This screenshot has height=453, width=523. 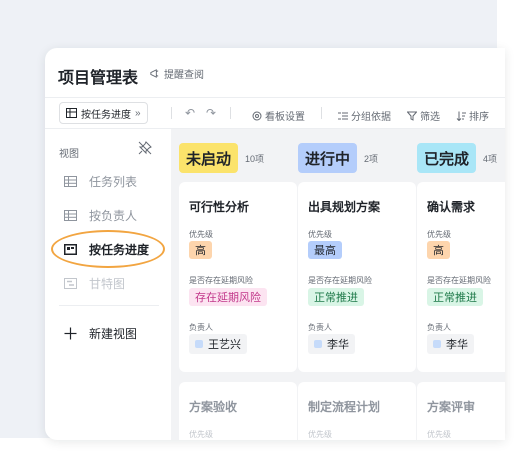 What do you see at coordinates (344, 407) in the screenshot?
I see `card-title: 制定流程计划` at bounding box center [344, 407].